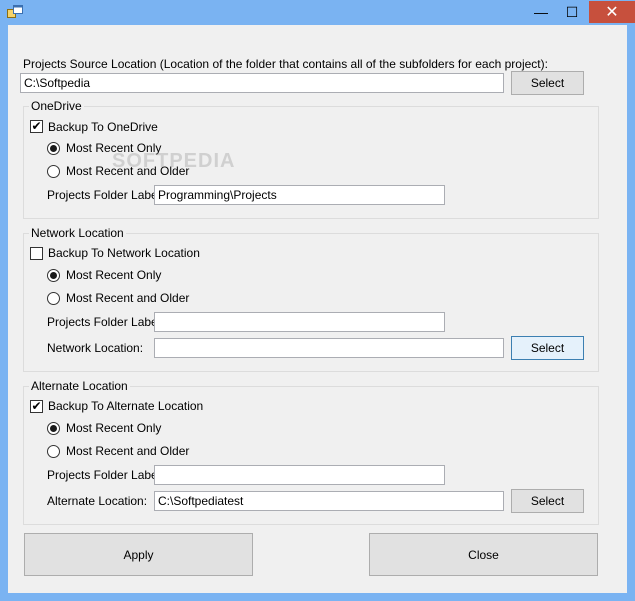 Image resolution: width=635 pixels, height=601 pixels. I want to click on close-icon: ✕, so click(612, 12).